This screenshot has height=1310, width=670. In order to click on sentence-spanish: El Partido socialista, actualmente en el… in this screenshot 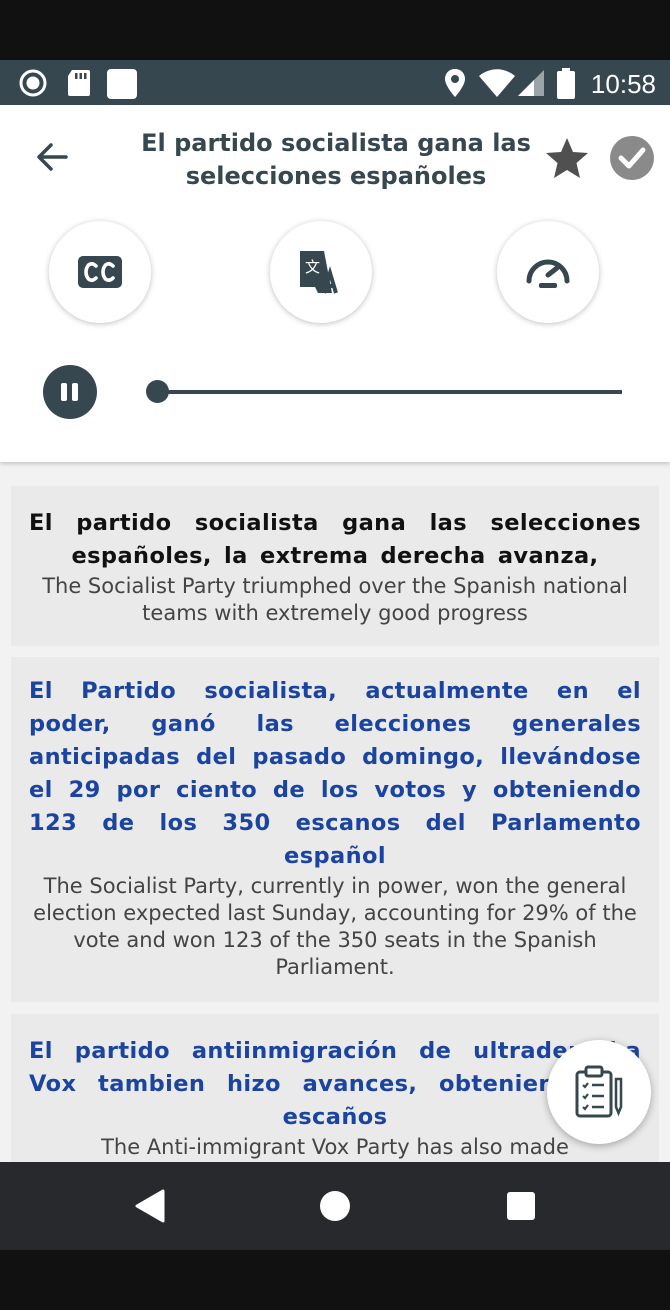, I will do `click(335, 773)`.